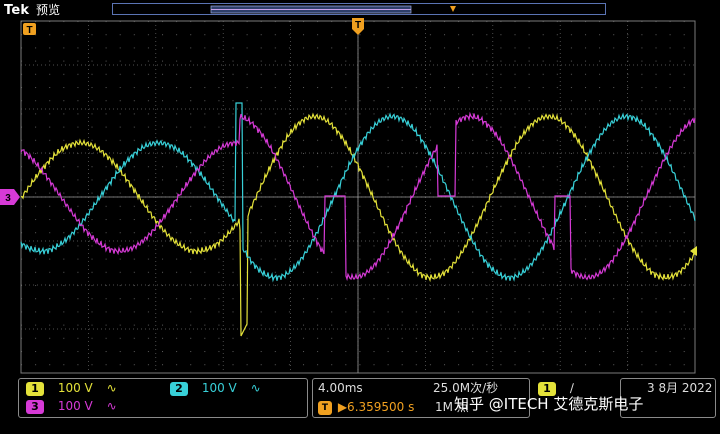 The height and width of the screenshot is (434, 720). Describe the element at coordinates (333, 9) in the screenshot. I see `record-view-window` at that location.